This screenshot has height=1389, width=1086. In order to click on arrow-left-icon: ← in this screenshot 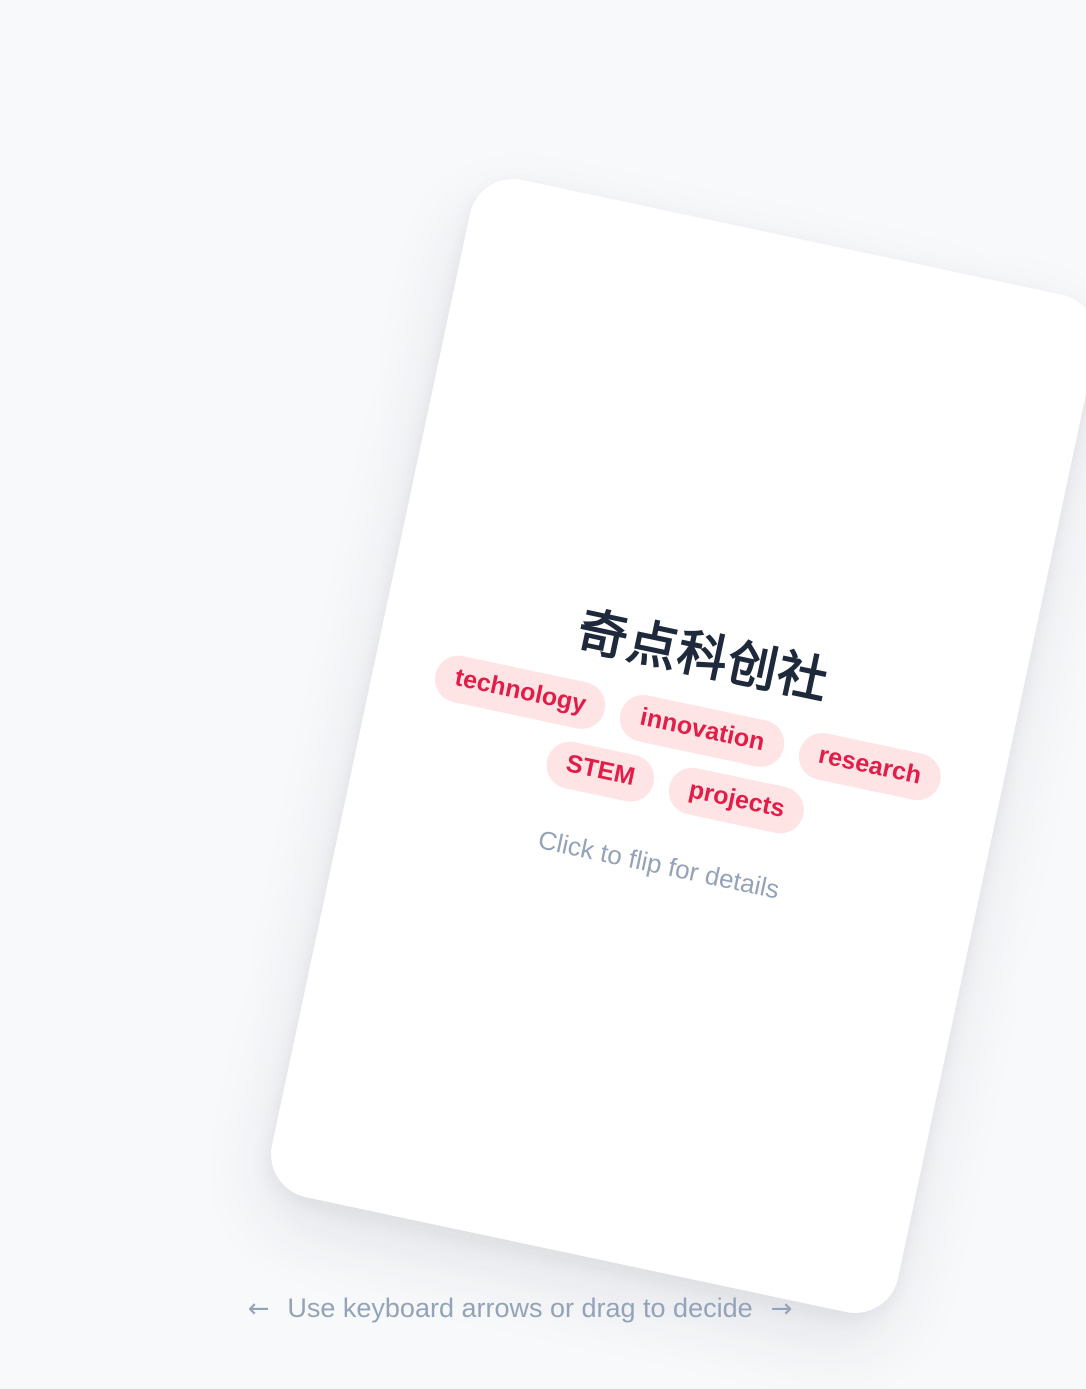, I will do `click(258, 1308)`.